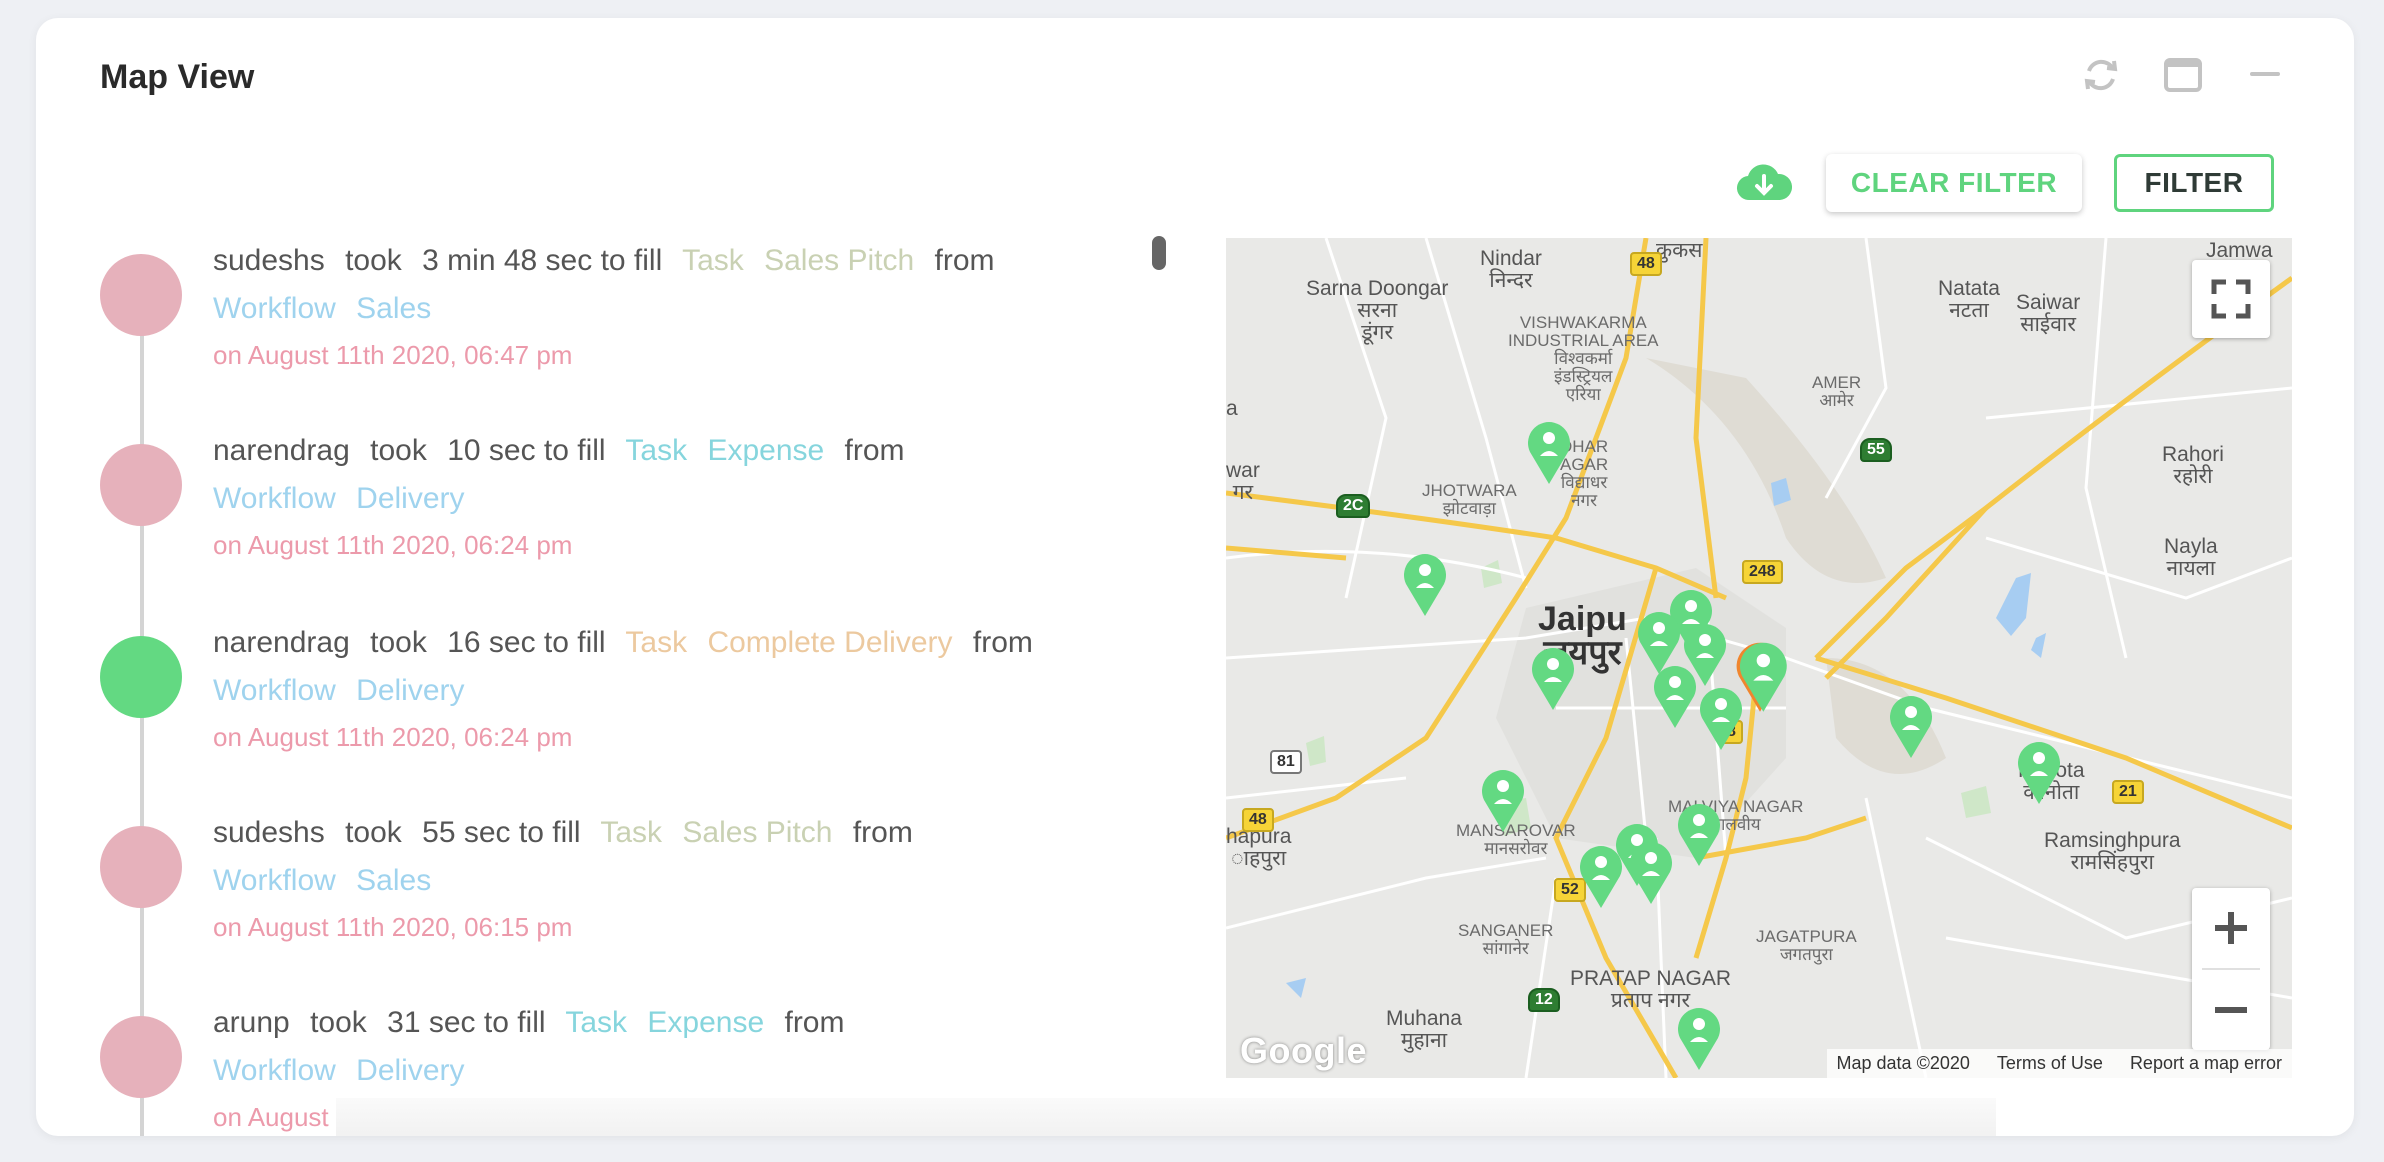 The width and height of the screenshot is (2384, 1162). What do you see at coordinates (1286, 762) in the screenshot?
I see `highway-shield: 81` at bounding box center [1286, 762].